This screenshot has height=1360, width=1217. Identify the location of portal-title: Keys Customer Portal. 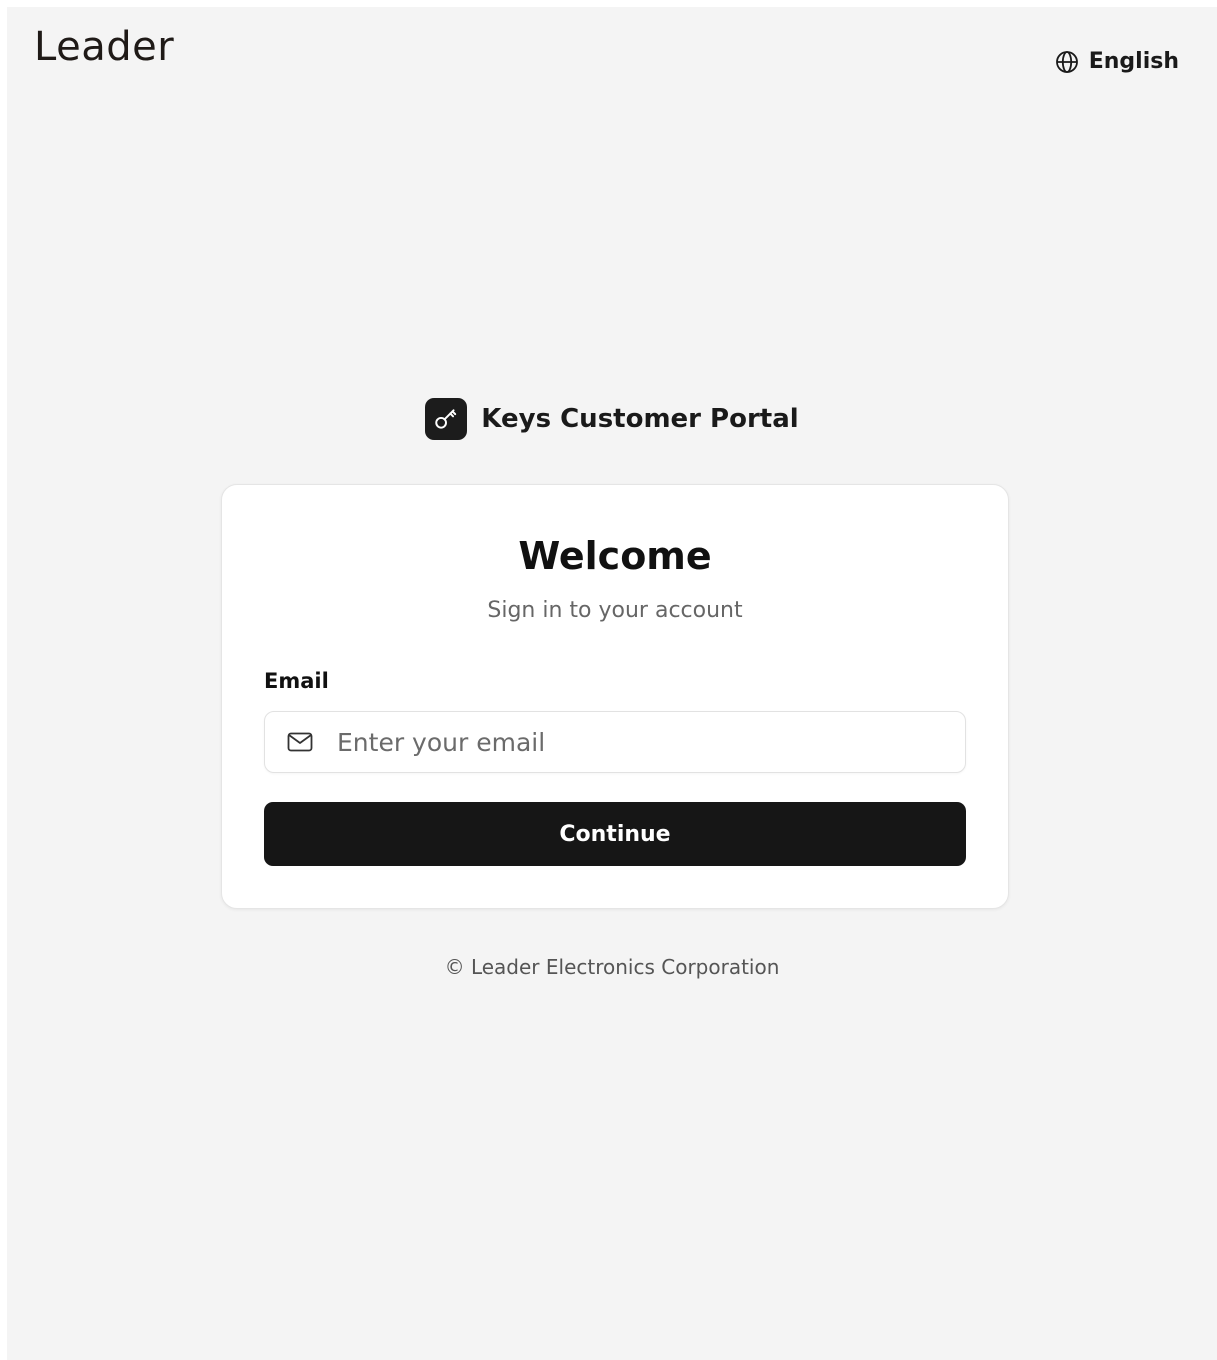
(640, 419).